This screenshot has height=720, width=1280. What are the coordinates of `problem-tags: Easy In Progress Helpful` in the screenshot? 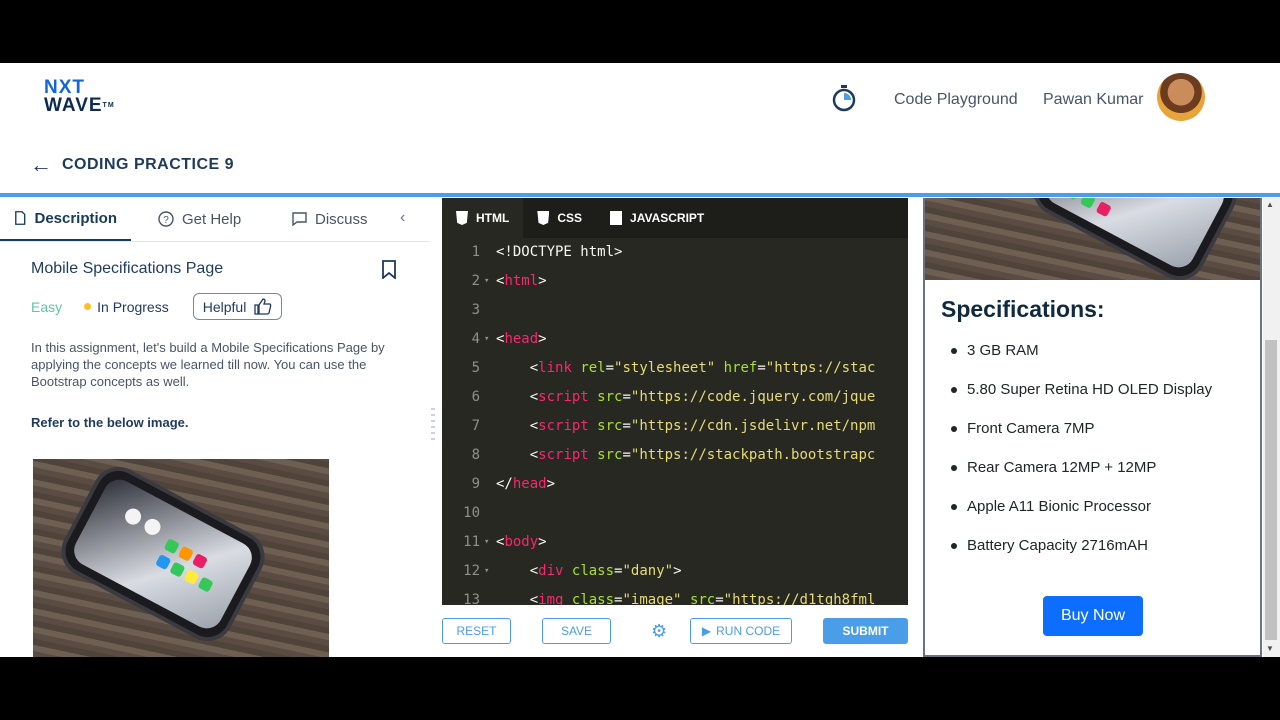 It's located at (157, 306).